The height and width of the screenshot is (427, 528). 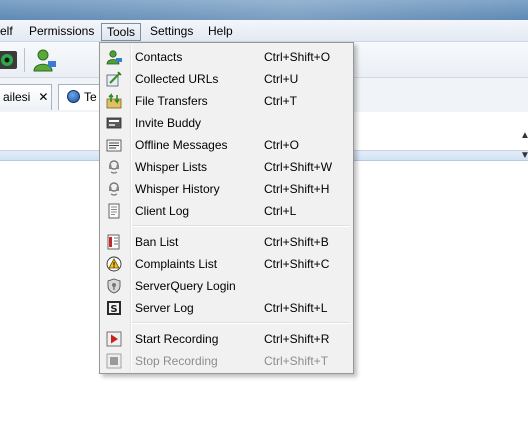 I want to click on menu-item-shortcut: Ctrl+Shift+W, so click(x=298, y=167).